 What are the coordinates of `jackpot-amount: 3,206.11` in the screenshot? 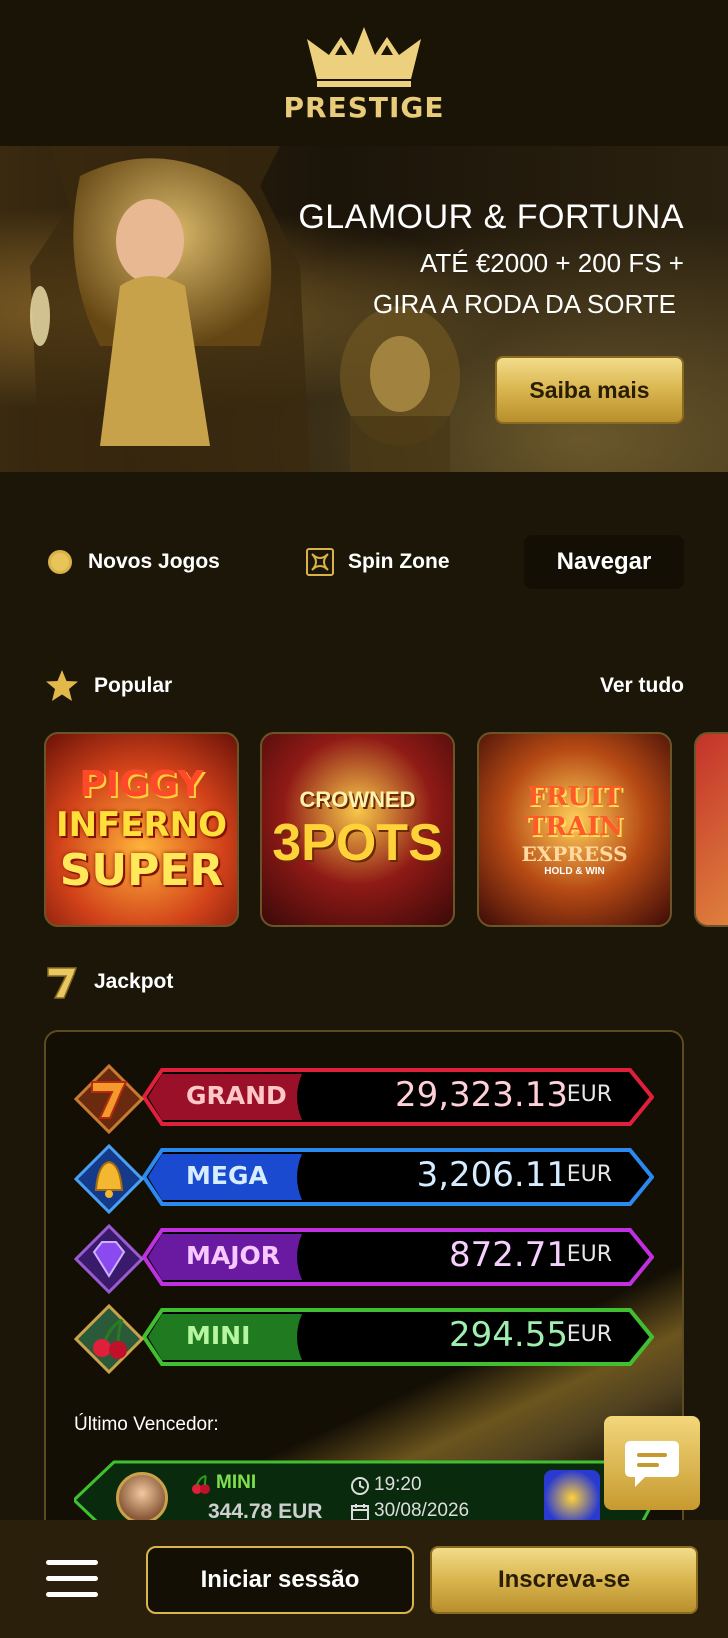 It's located at (492, 1175).